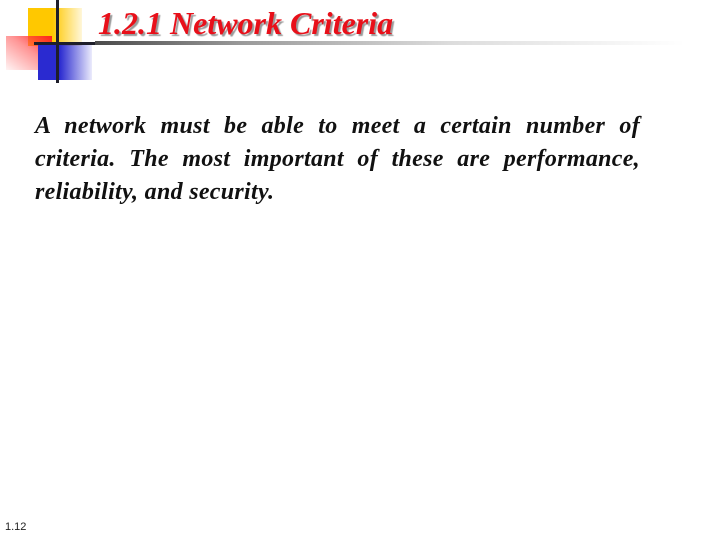  What do you see at coordinates (65, 62) in the screenshot?
I see `logo-blue-square` at bounding box center [65, 62].